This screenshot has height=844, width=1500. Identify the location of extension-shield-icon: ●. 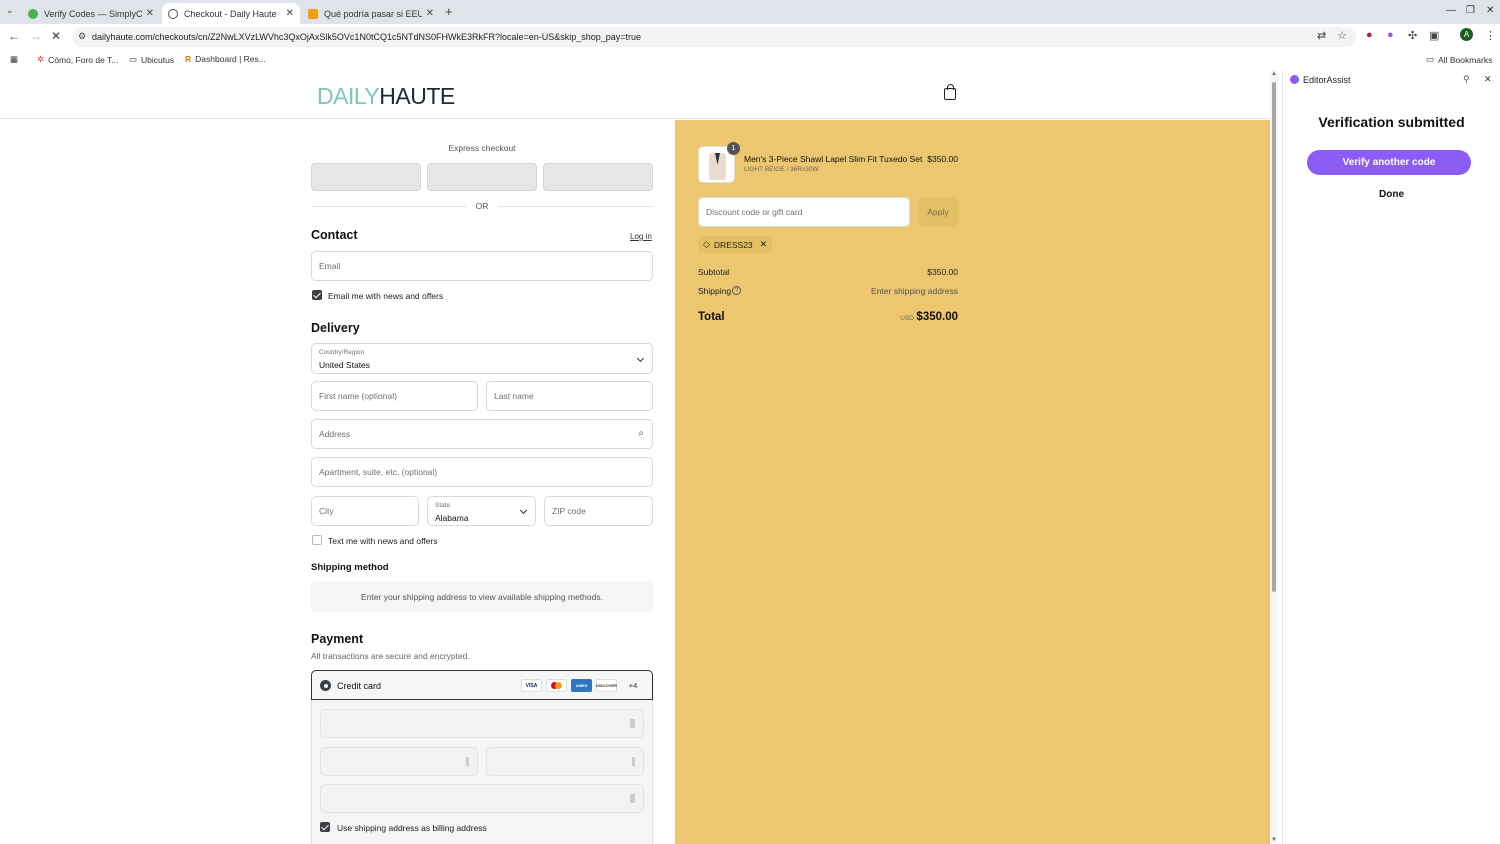
(1369, 35).